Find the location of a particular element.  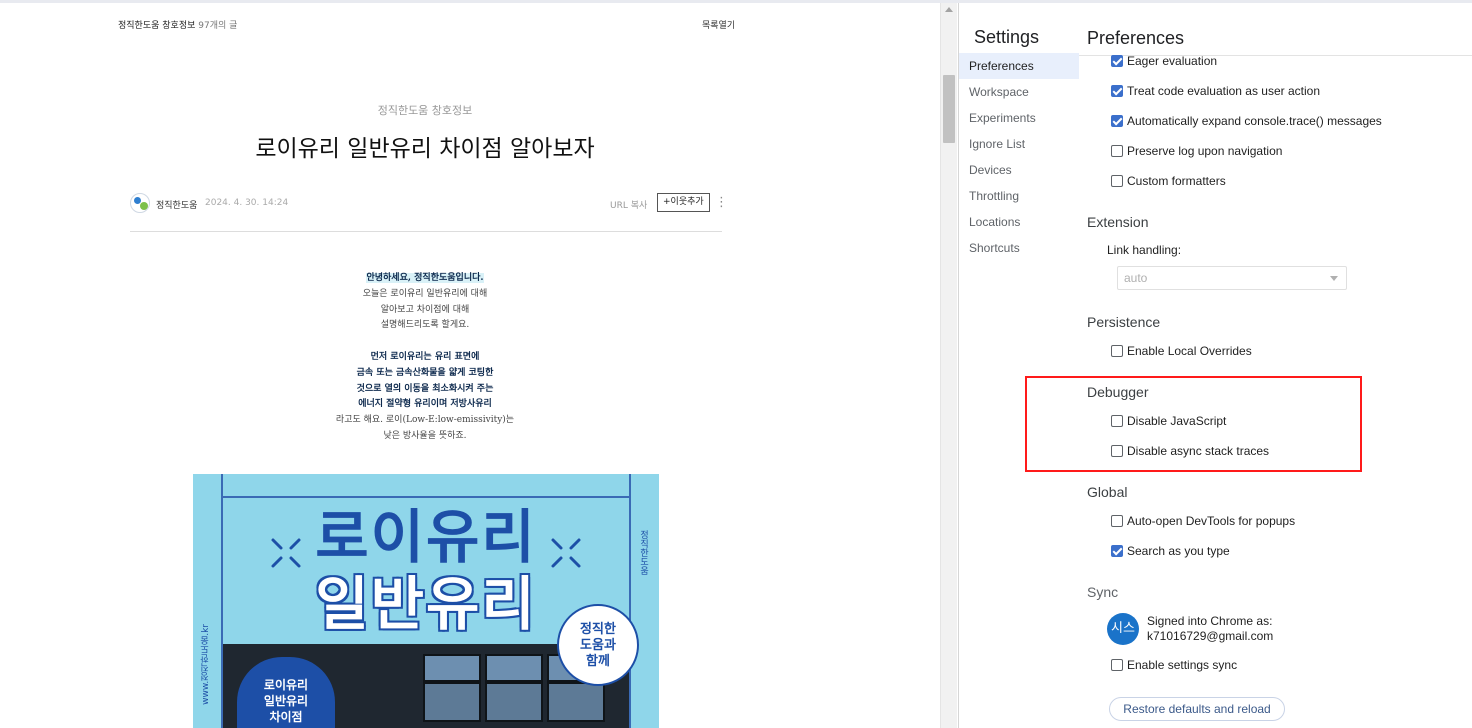

custom-formatters-option: Custom formatters is located at coordinates (1168, 181).